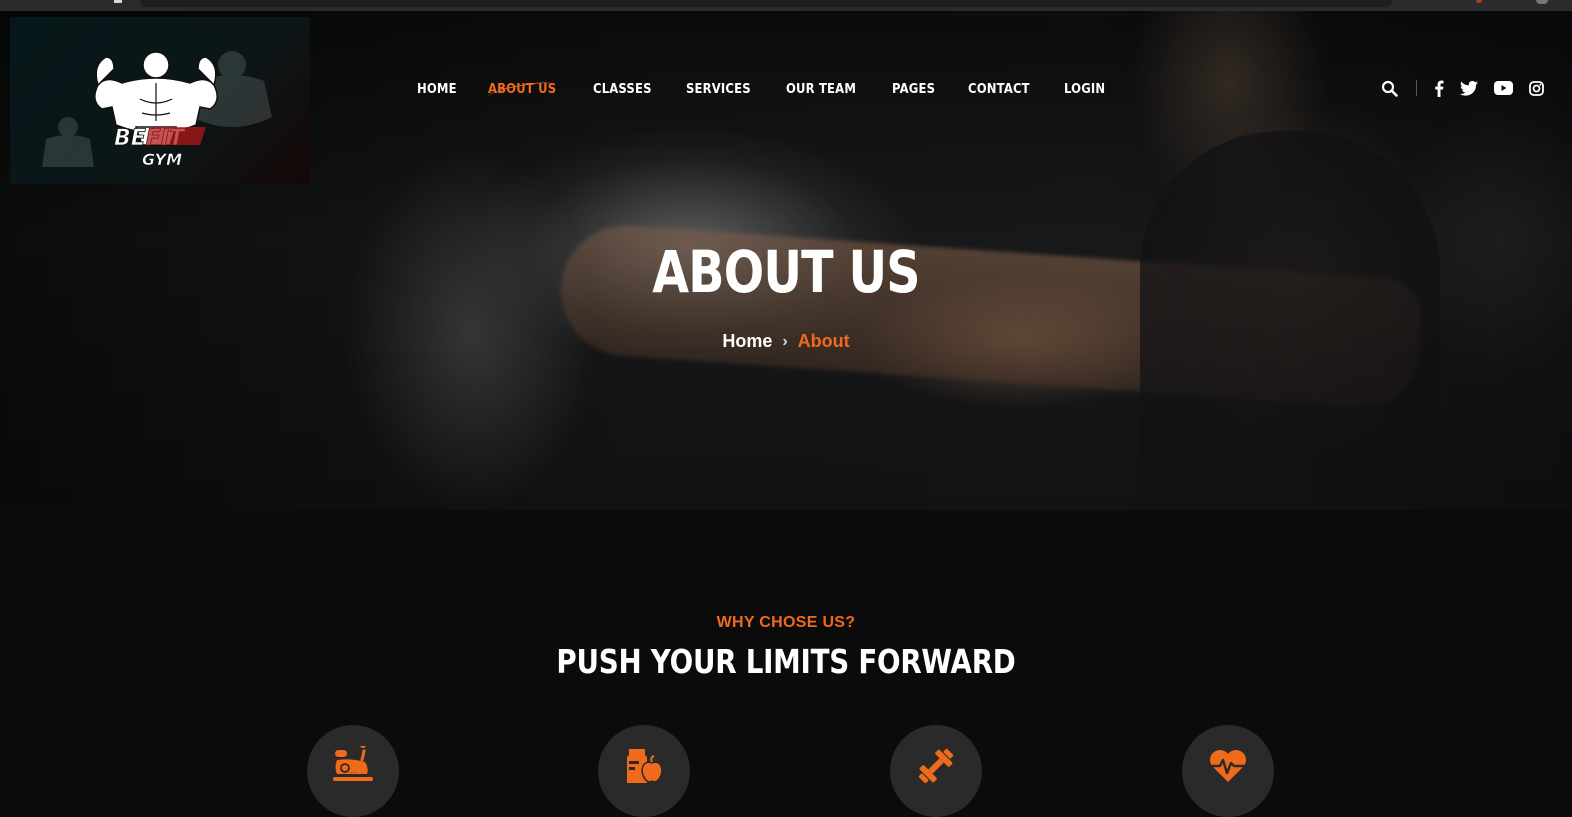 The height and width of the screenshot is (817, 1572). Describe the element at coordinates (821, 89) in the screenshot. I see `nav-our-team: OUR TEAM` at that location.